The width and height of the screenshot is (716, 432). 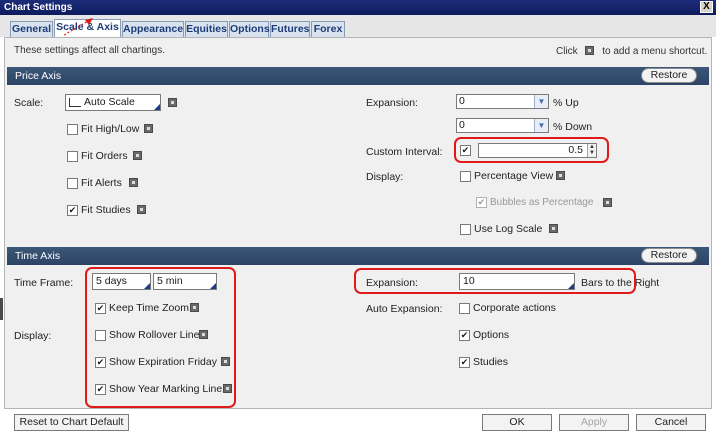 What do you see at coordinates (38, 256) in the screenshot?
I see `time-axis-title: Time Axis` at bounding box center [38, 256].